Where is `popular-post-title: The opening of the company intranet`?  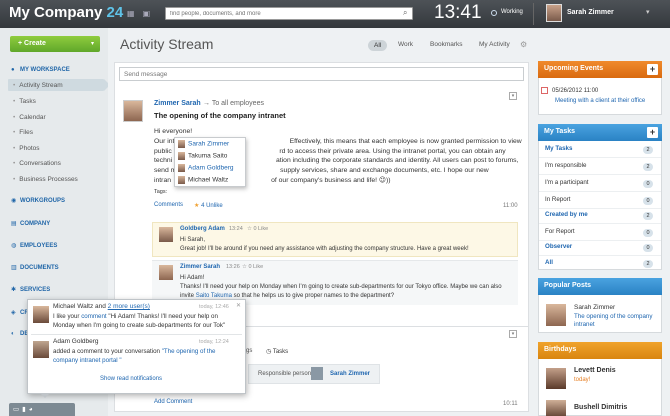 popular-post-title: The opening of the company intranet is located at coordinates (616, 321).